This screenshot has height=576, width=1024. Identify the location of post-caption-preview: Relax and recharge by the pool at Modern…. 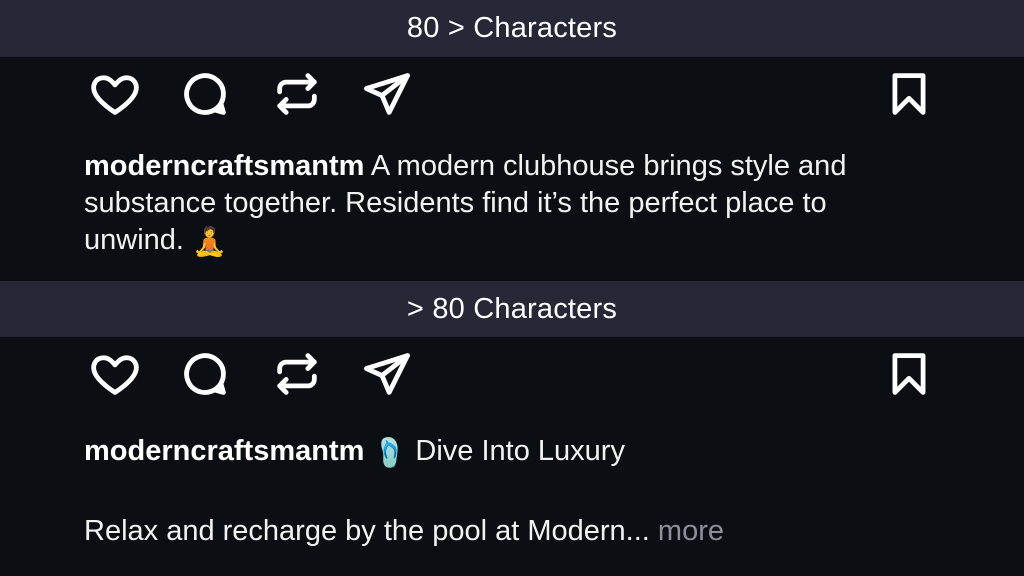
(514, 531).